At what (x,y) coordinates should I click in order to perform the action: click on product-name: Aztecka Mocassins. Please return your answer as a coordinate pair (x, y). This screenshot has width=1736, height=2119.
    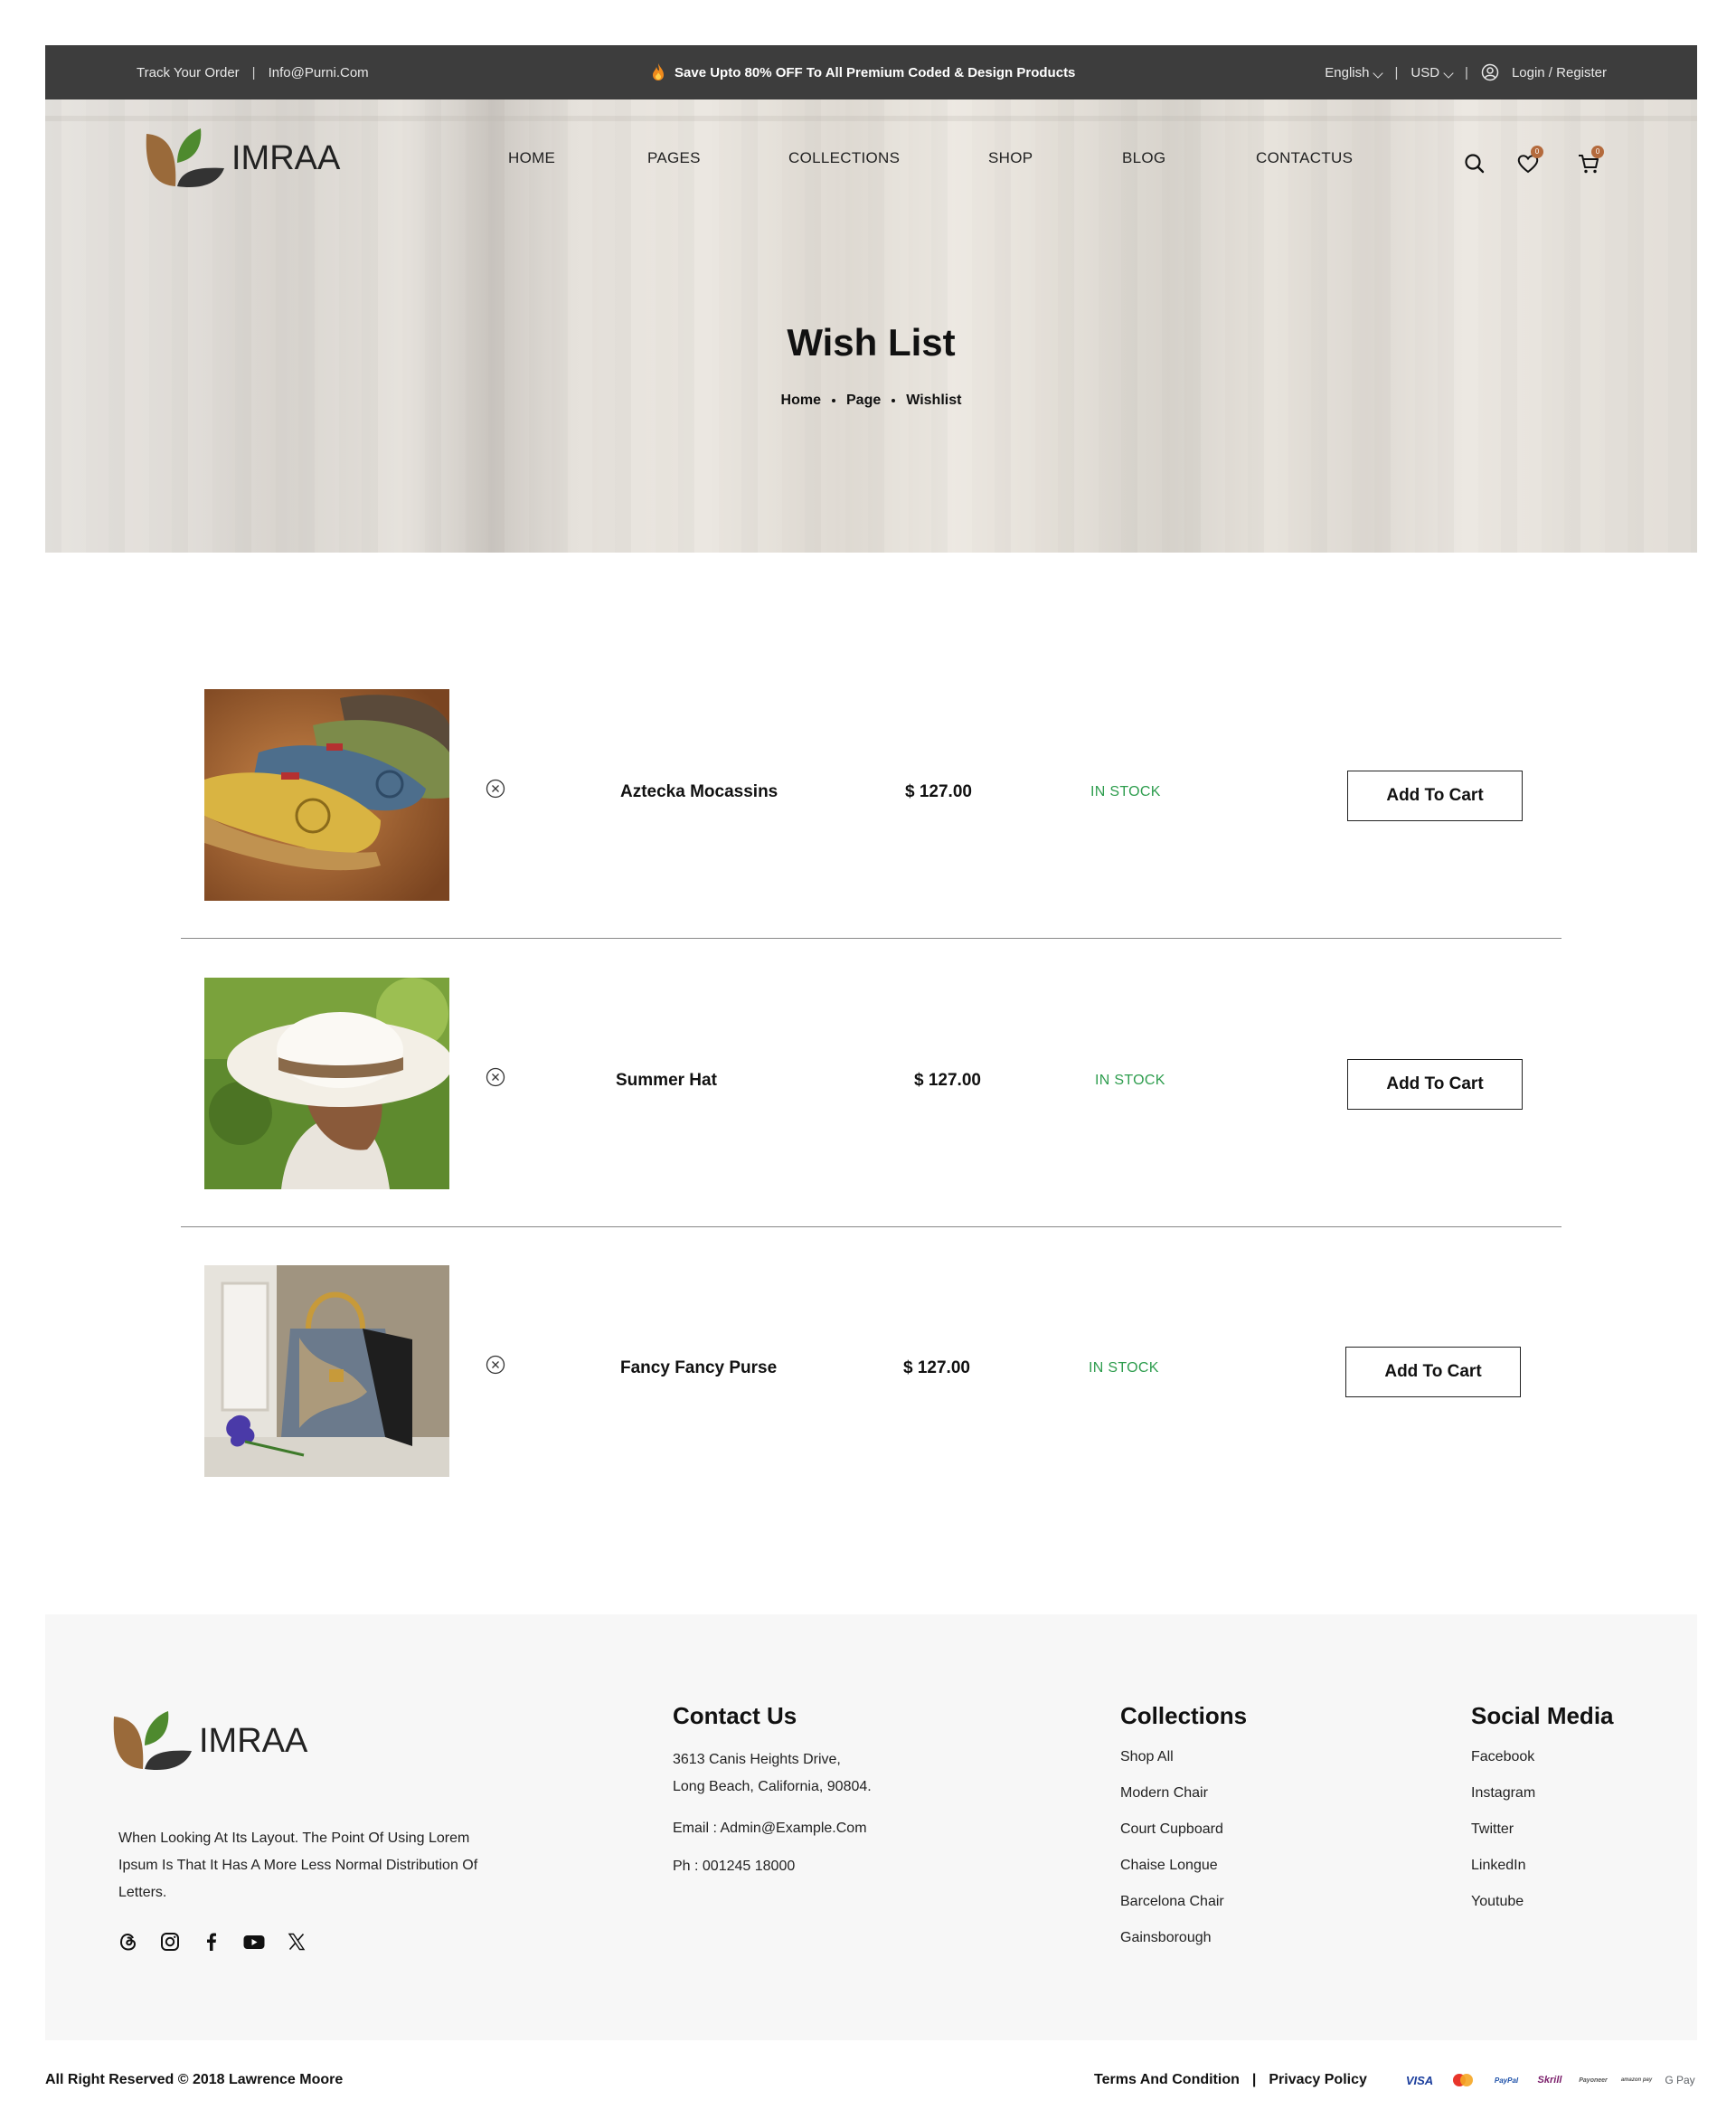
    Looking at the image, I should click on (699, 792).